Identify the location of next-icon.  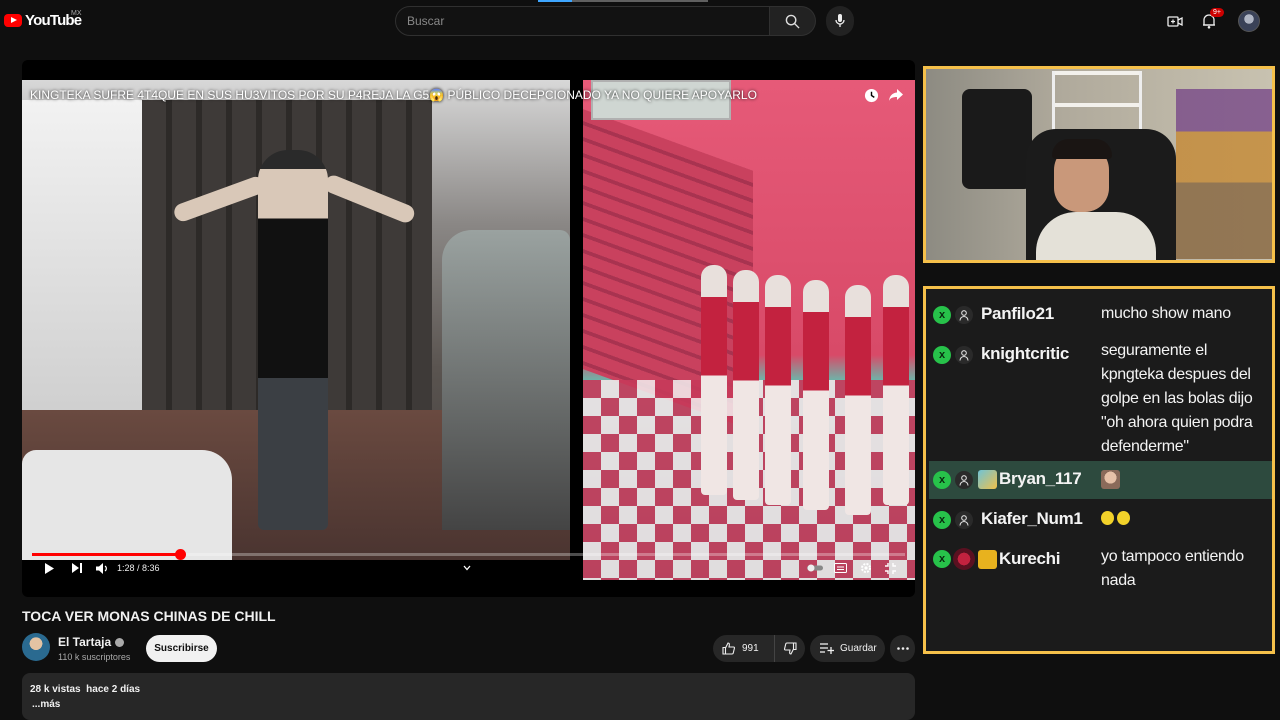
(77, 568).